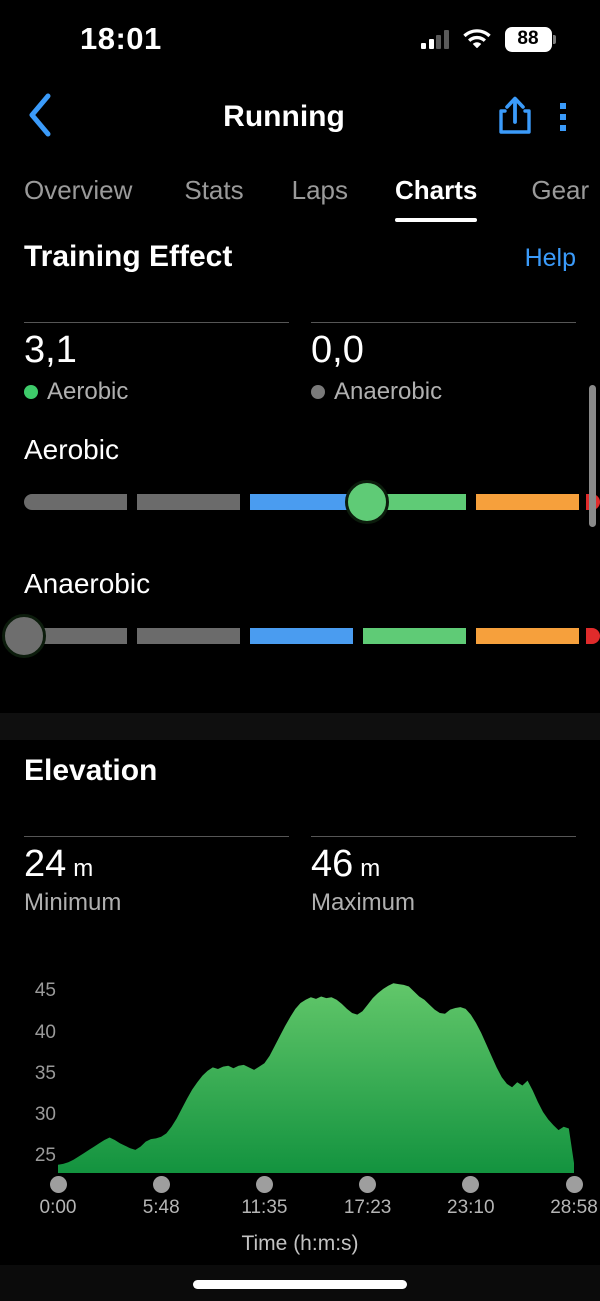  Describe the element at coordinates (477, 39) in the screenshot. I see `wifi-icon` at that location.